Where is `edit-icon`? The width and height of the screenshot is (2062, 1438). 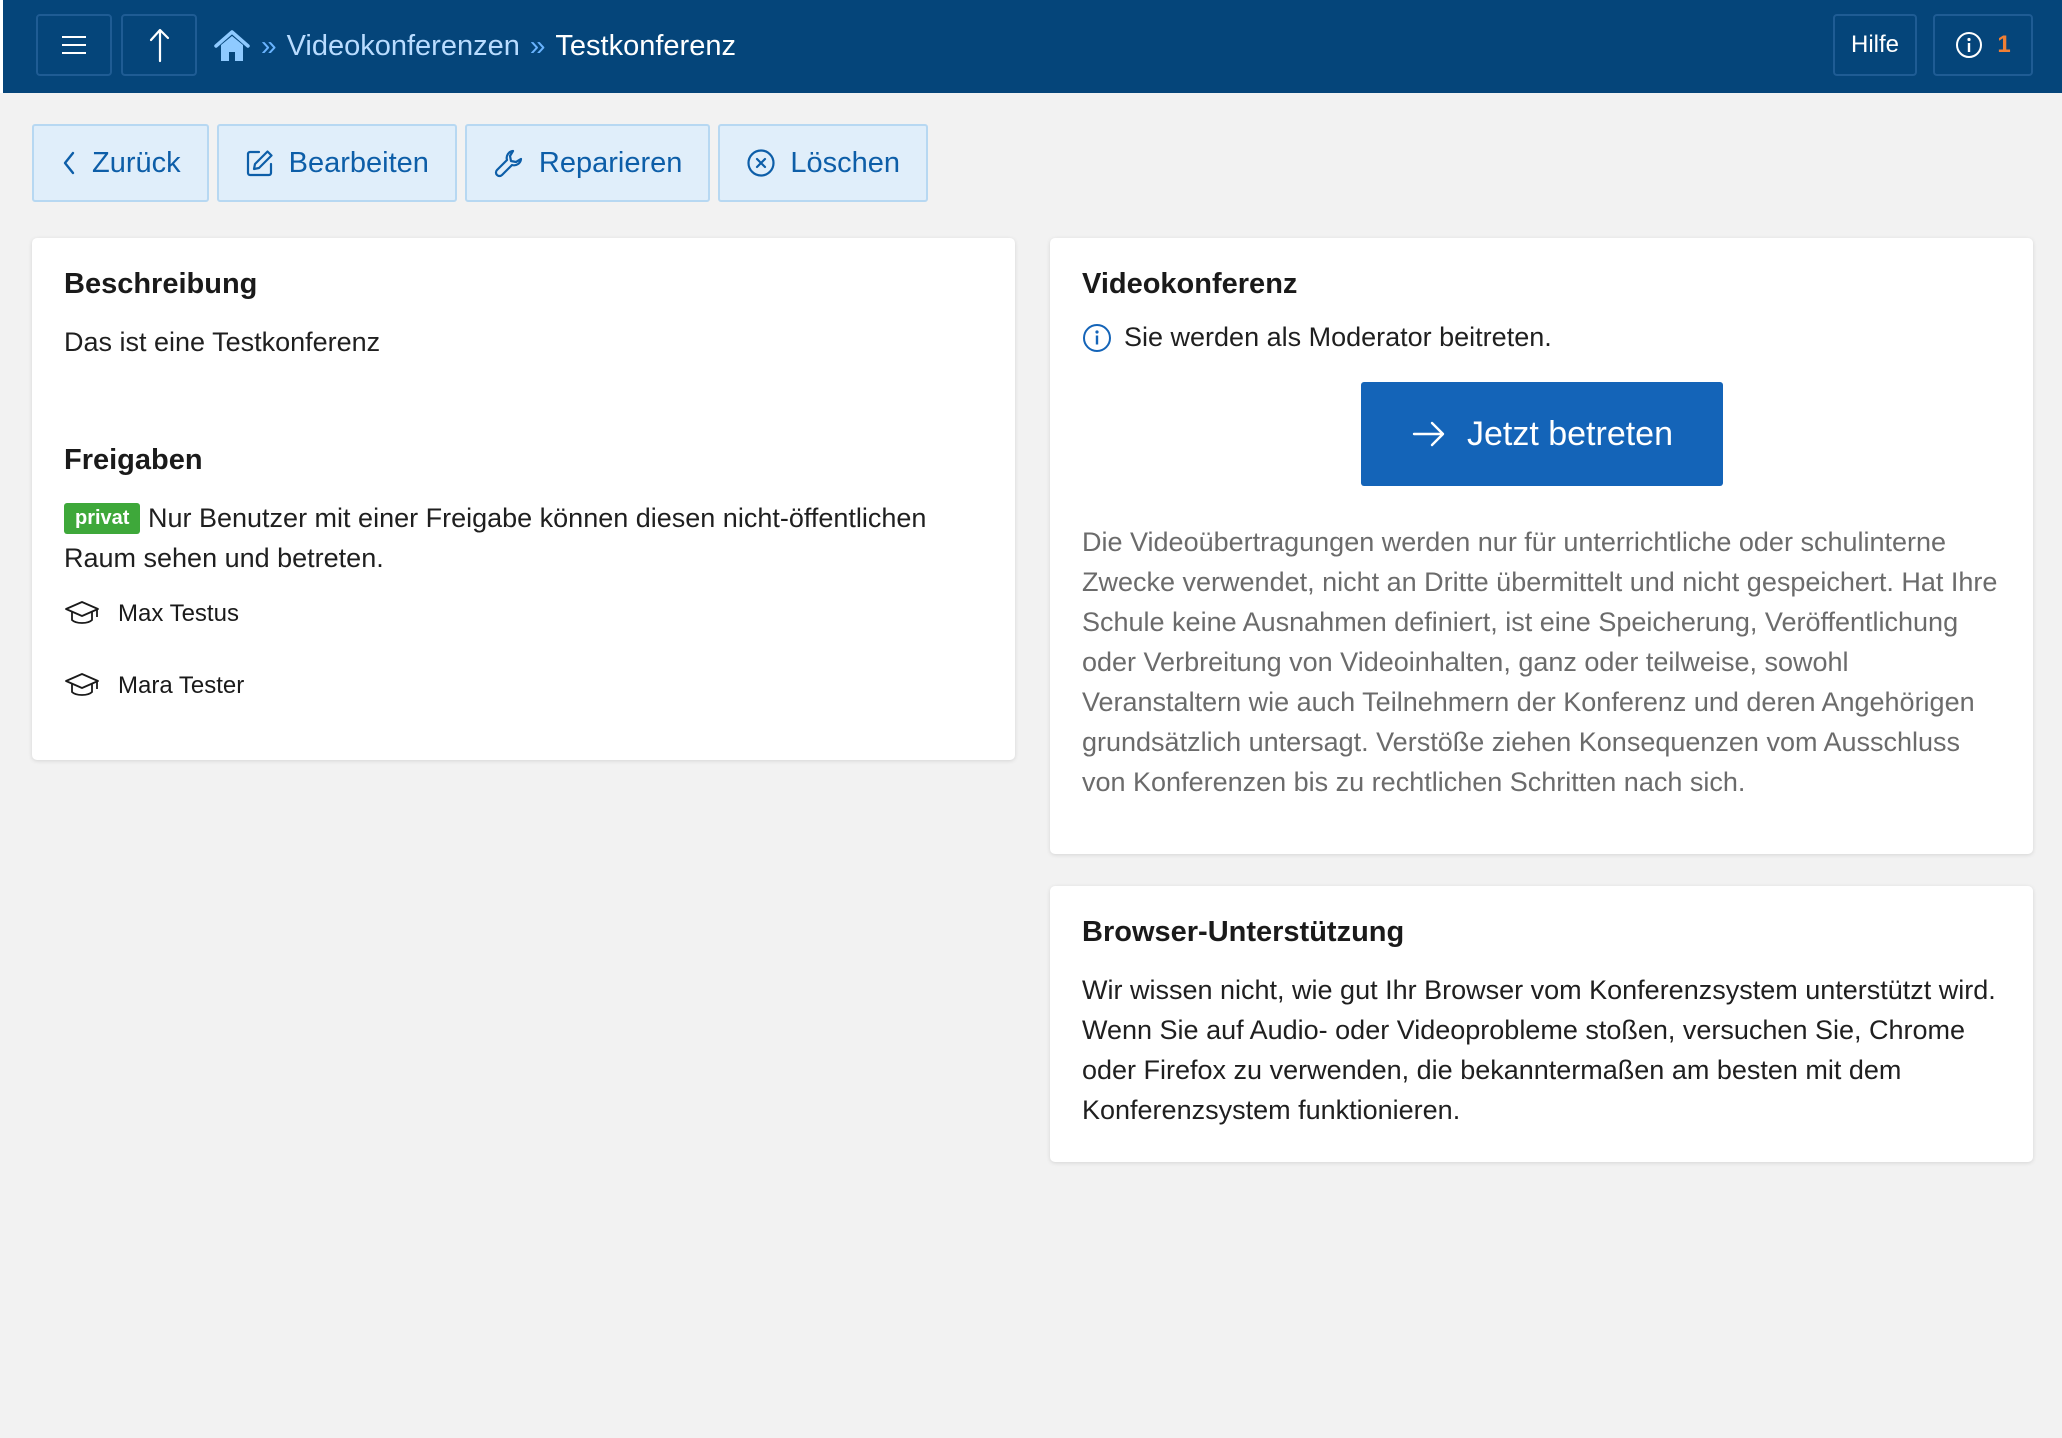 edit-icon is located at coordinates (259, 163).